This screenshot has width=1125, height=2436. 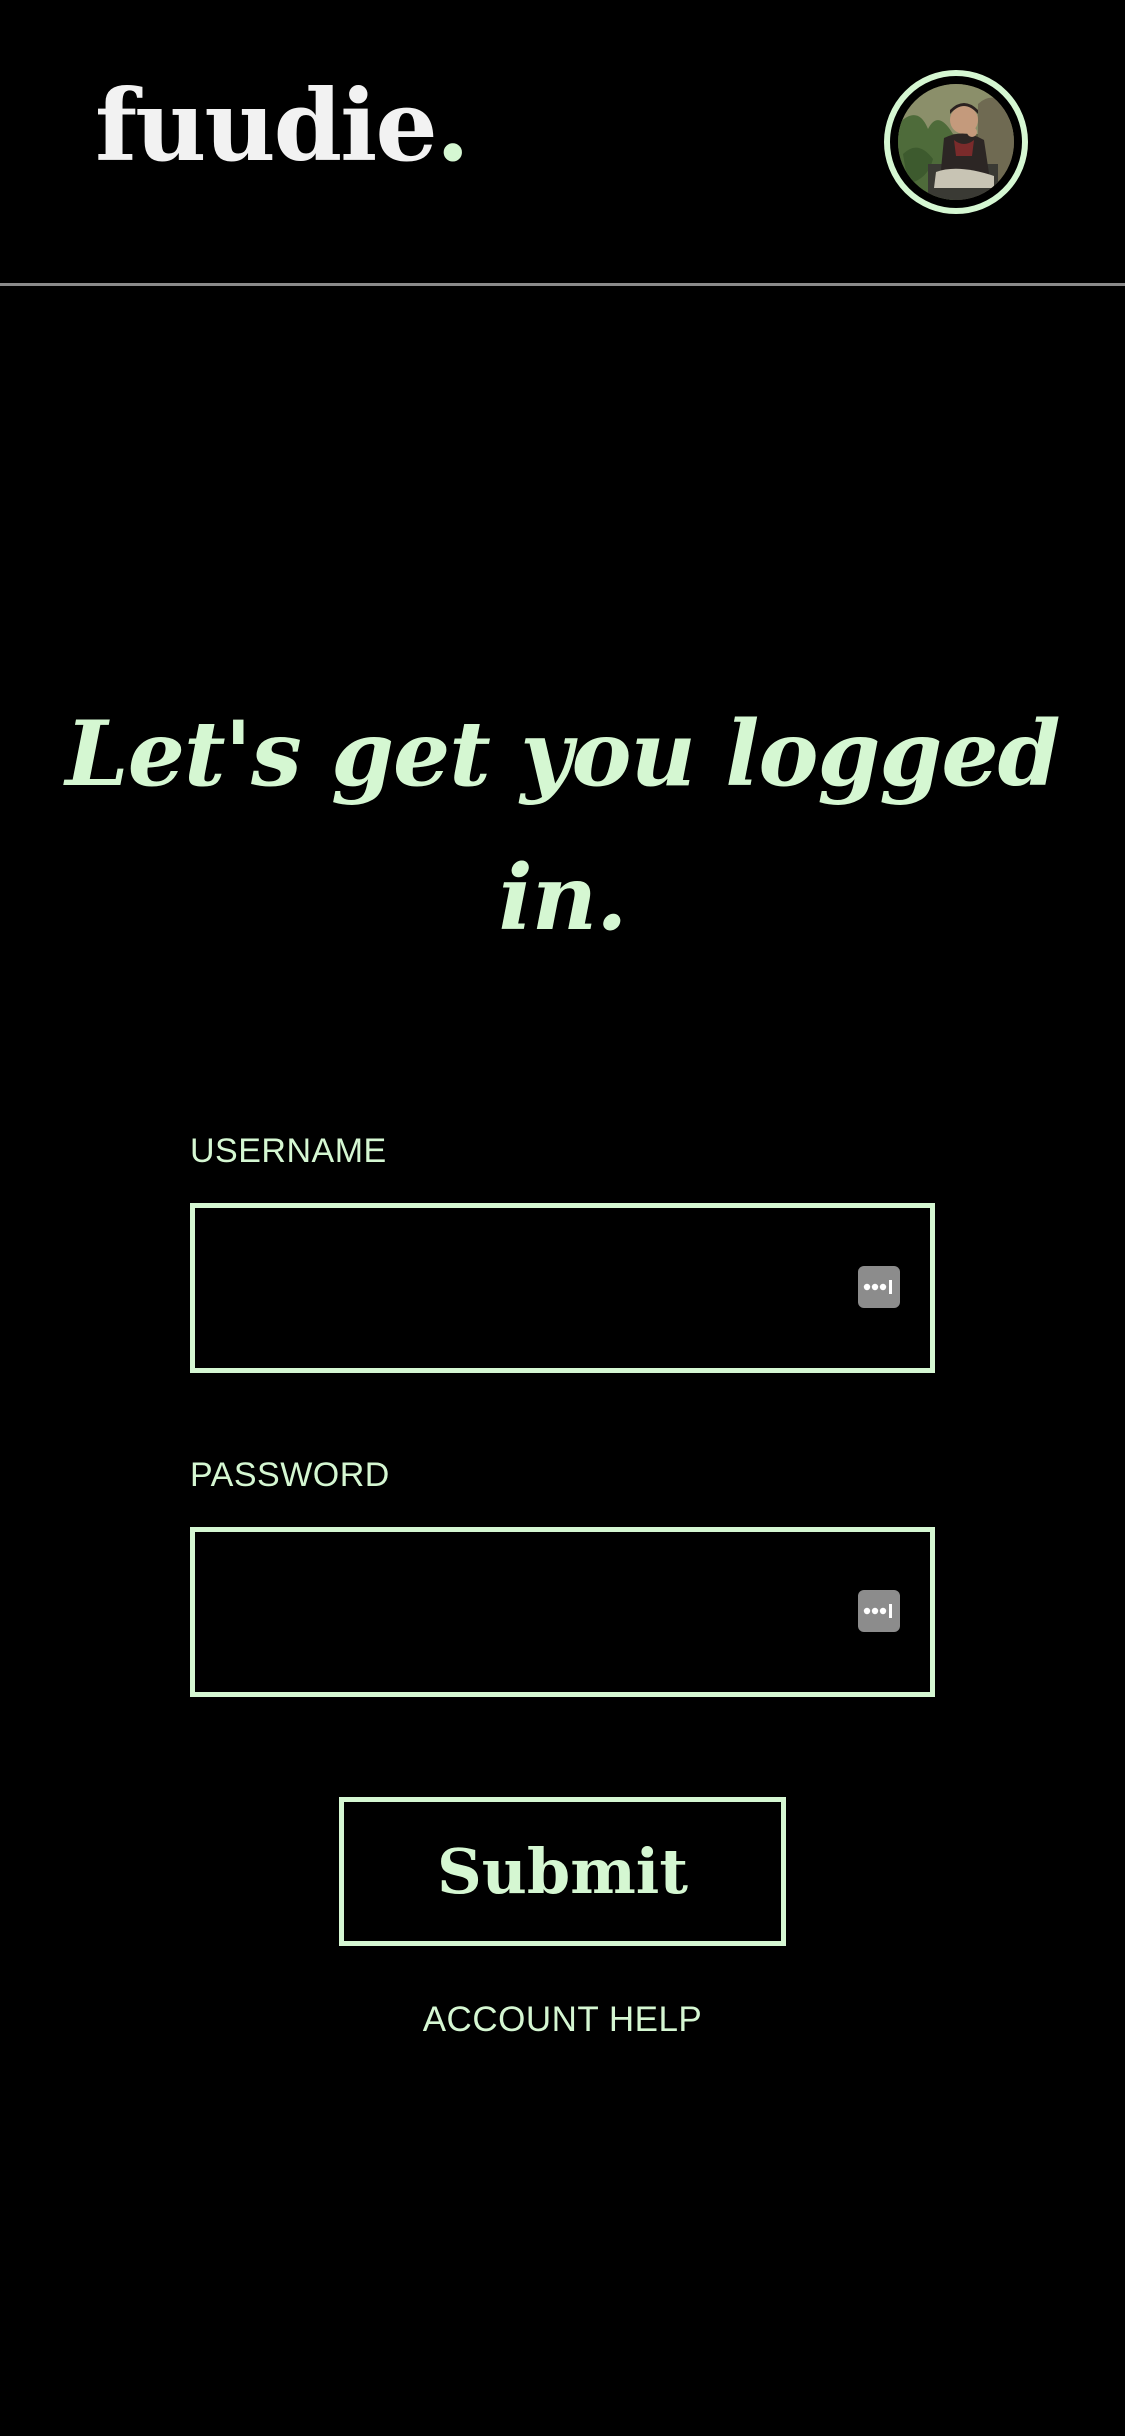 I want to click on headline-line-2: in., so click(x=563, y=898).